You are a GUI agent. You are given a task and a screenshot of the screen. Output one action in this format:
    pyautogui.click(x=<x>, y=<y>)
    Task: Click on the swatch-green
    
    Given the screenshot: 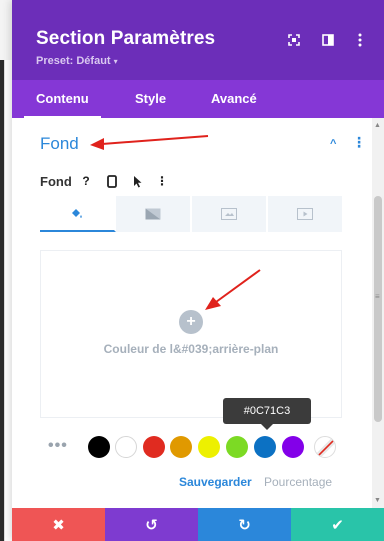 What is the action you would take?
    pyautogui.click(x=237, y=447)
    